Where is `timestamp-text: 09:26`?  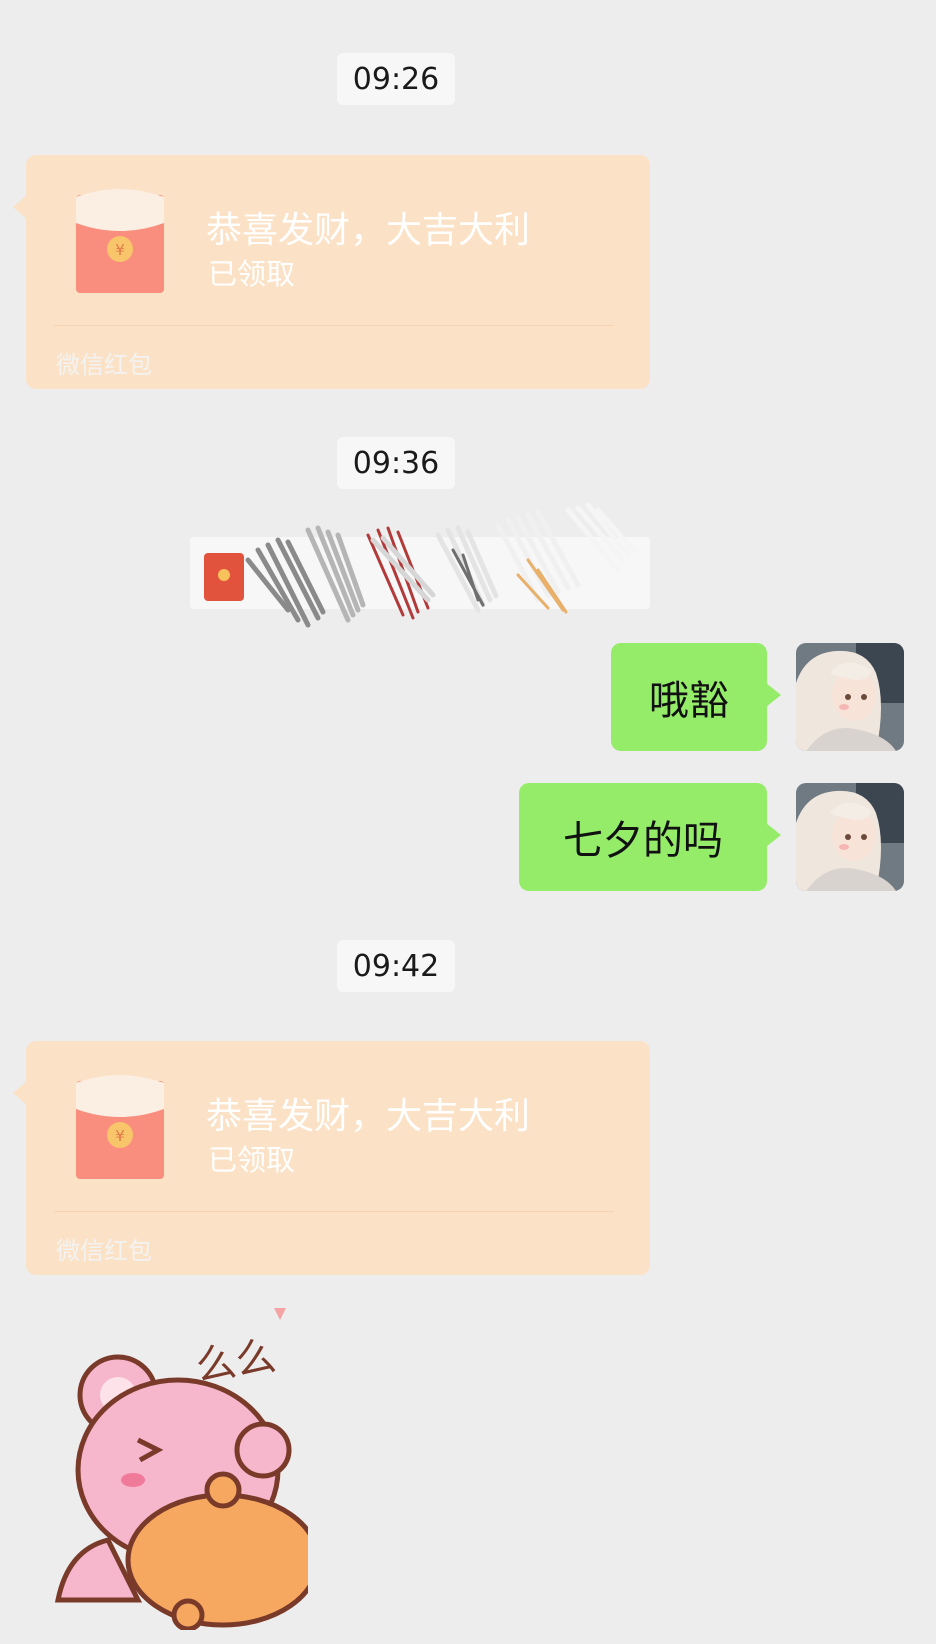 timestamp-text: 09:26 is located at coordinates (396, 79).